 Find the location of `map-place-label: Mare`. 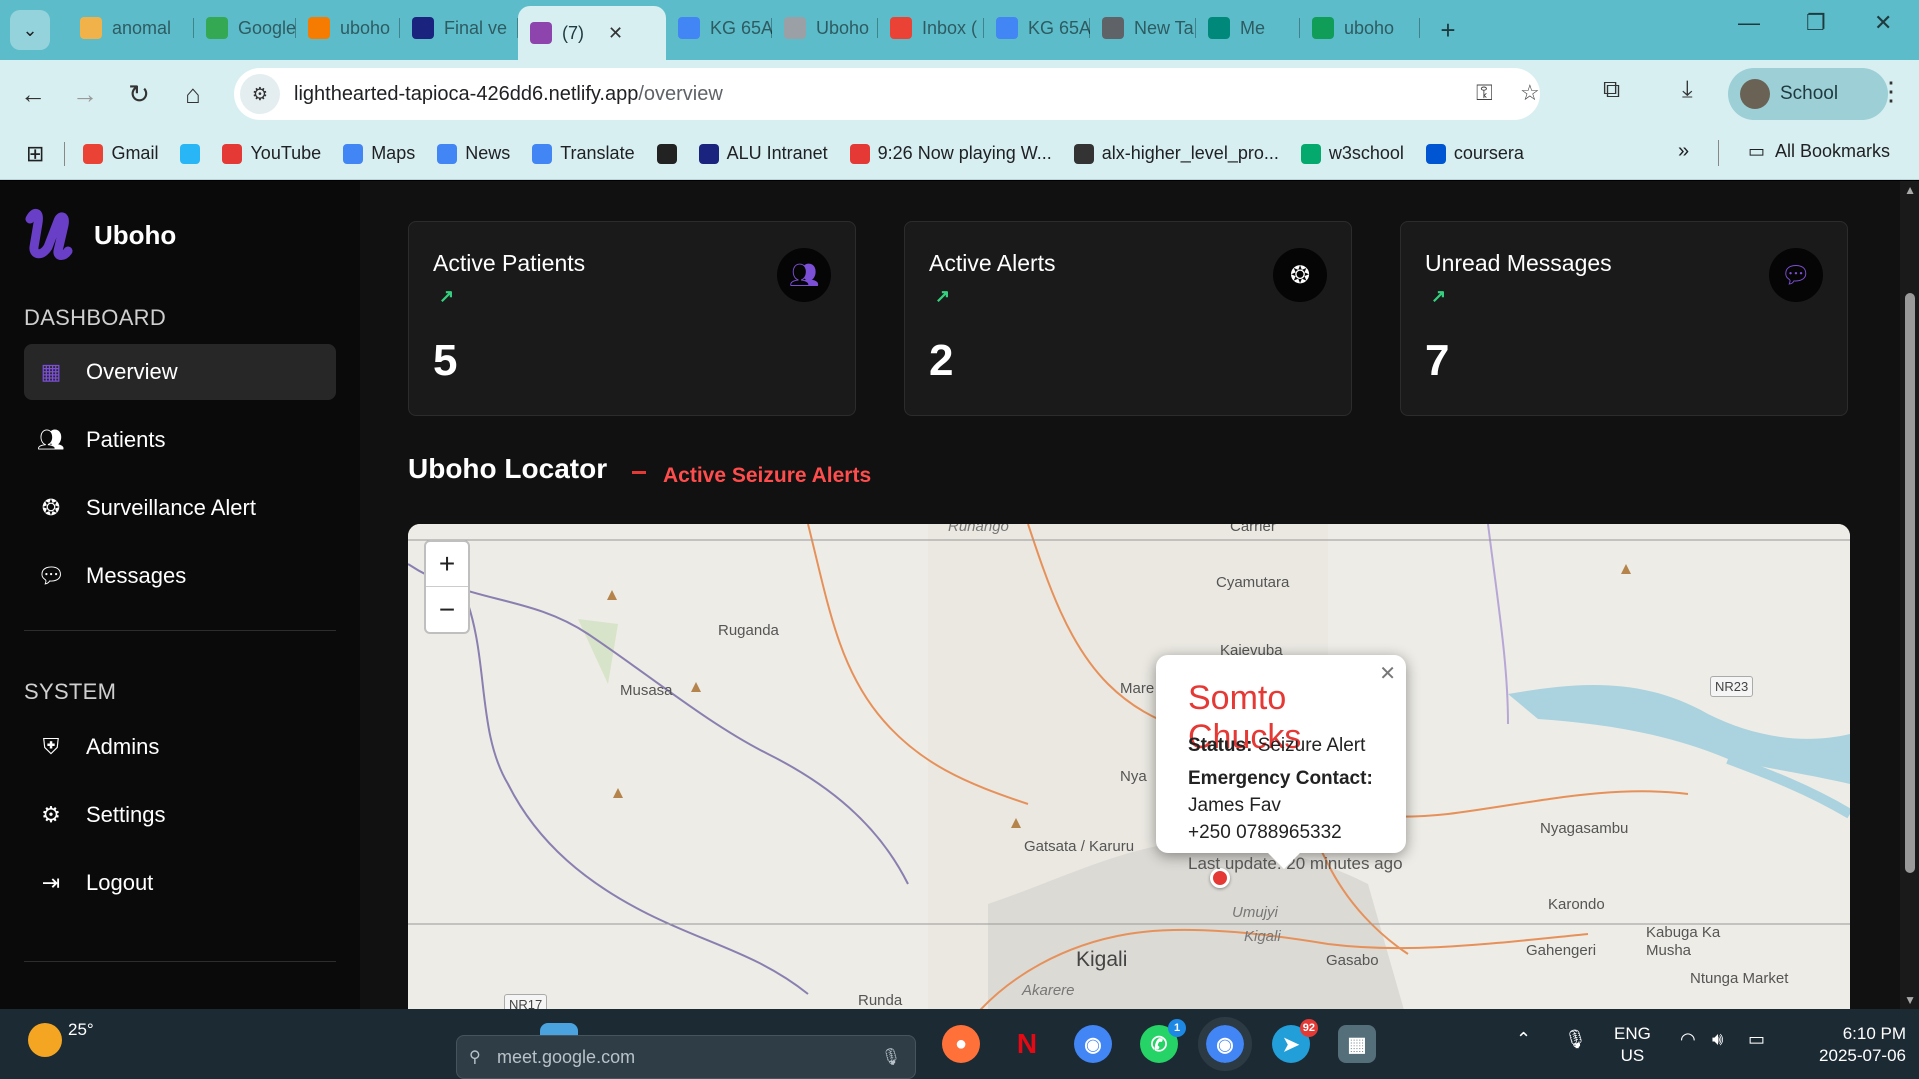

map-place-label: Mare is located at coordinates (1137, 688).